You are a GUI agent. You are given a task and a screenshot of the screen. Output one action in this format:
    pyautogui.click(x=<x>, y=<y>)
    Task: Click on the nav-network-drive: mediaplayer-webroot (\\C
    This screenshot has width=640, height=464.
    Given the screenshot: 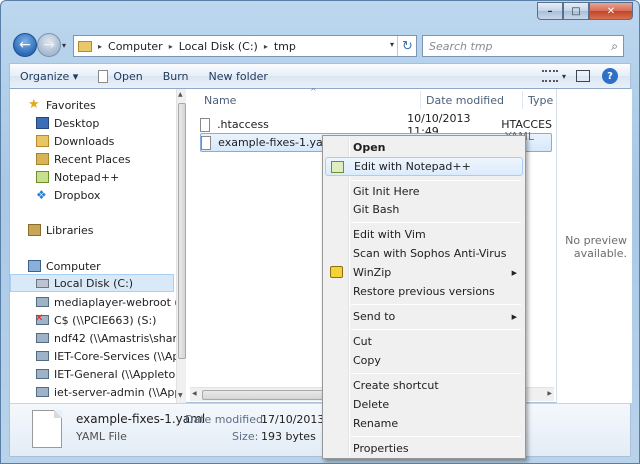 What is the action you would take?
    pyautogui.click(x=111, y=302)
    